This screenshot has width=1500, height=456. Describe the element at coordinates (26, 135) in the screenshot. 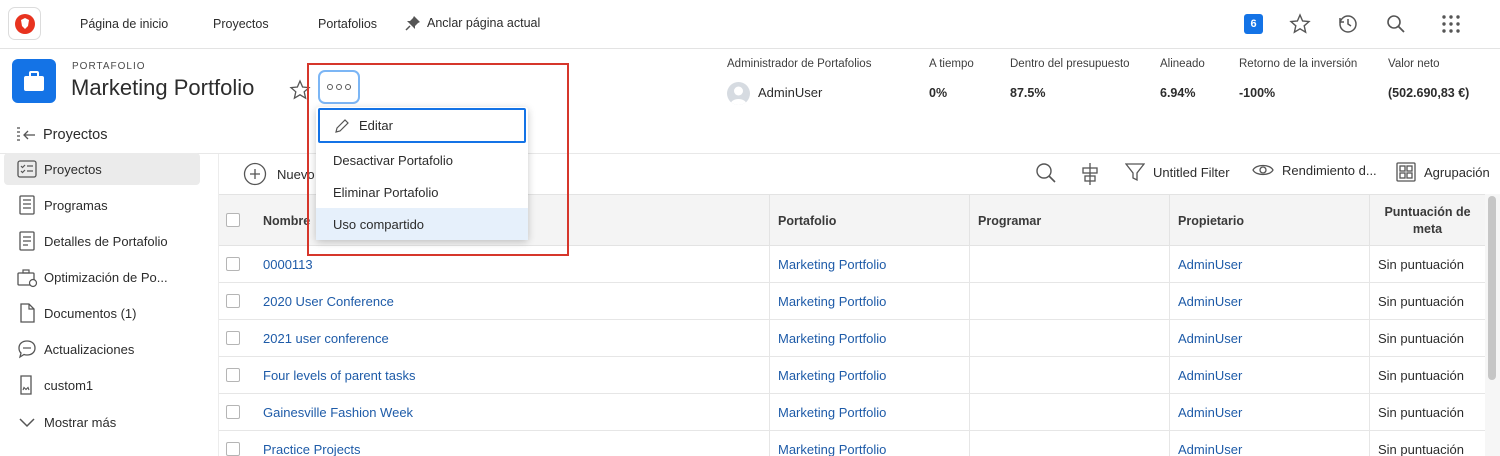

I see `collapse-sidebar-icon` at that location.